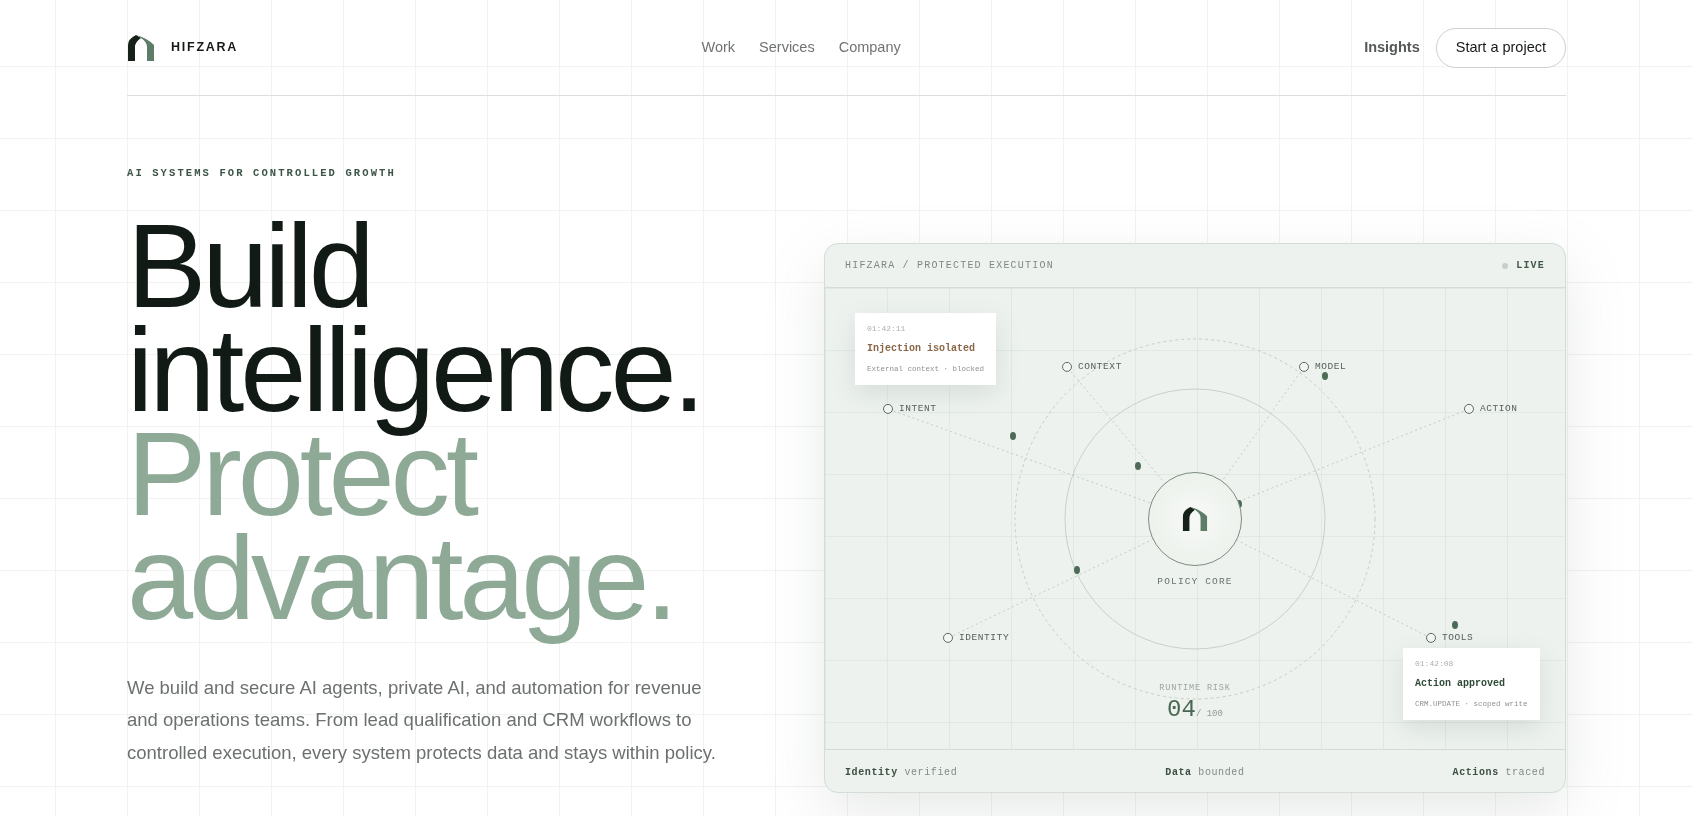 The image size is (1693, 816). I want to click on node-label: IDENTITY, so click(984, 637).